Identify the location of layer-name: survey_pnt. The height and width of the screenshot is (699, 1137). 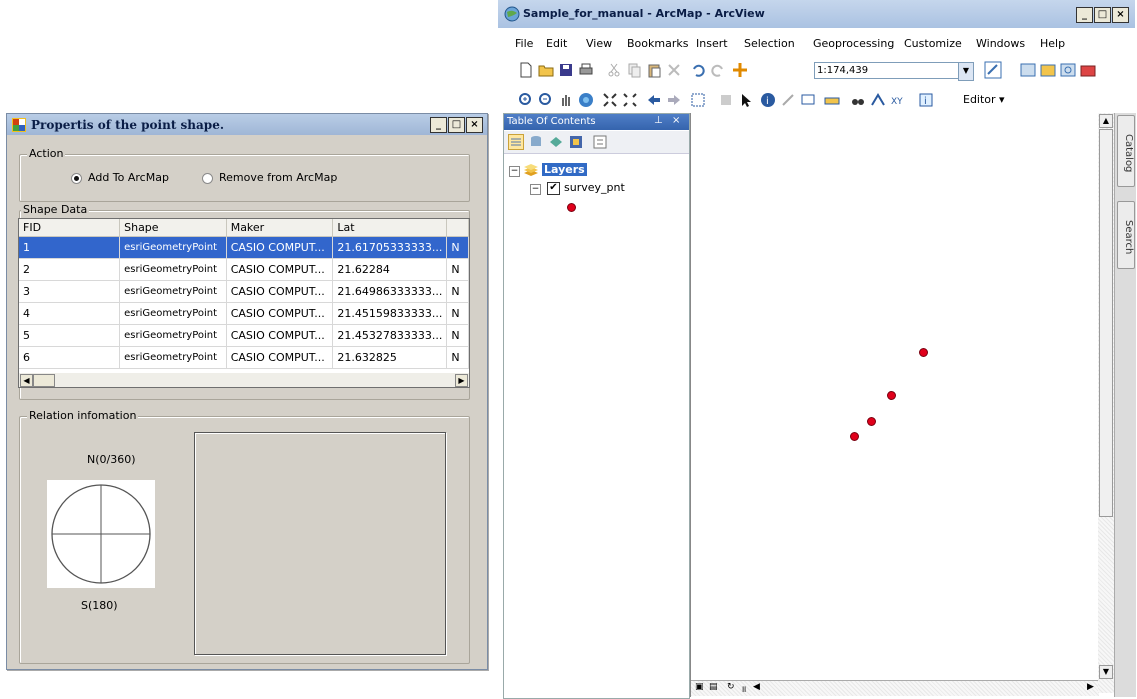
(594, 187).